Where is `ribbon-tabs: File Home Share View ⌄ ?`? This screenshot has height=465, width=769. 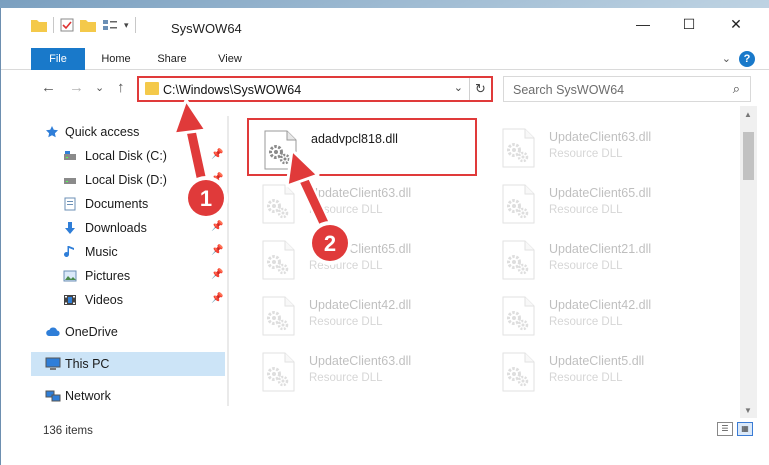
ribbon-tabs: File Home Share View ⌄ ? is located at coordinates (385, 59).